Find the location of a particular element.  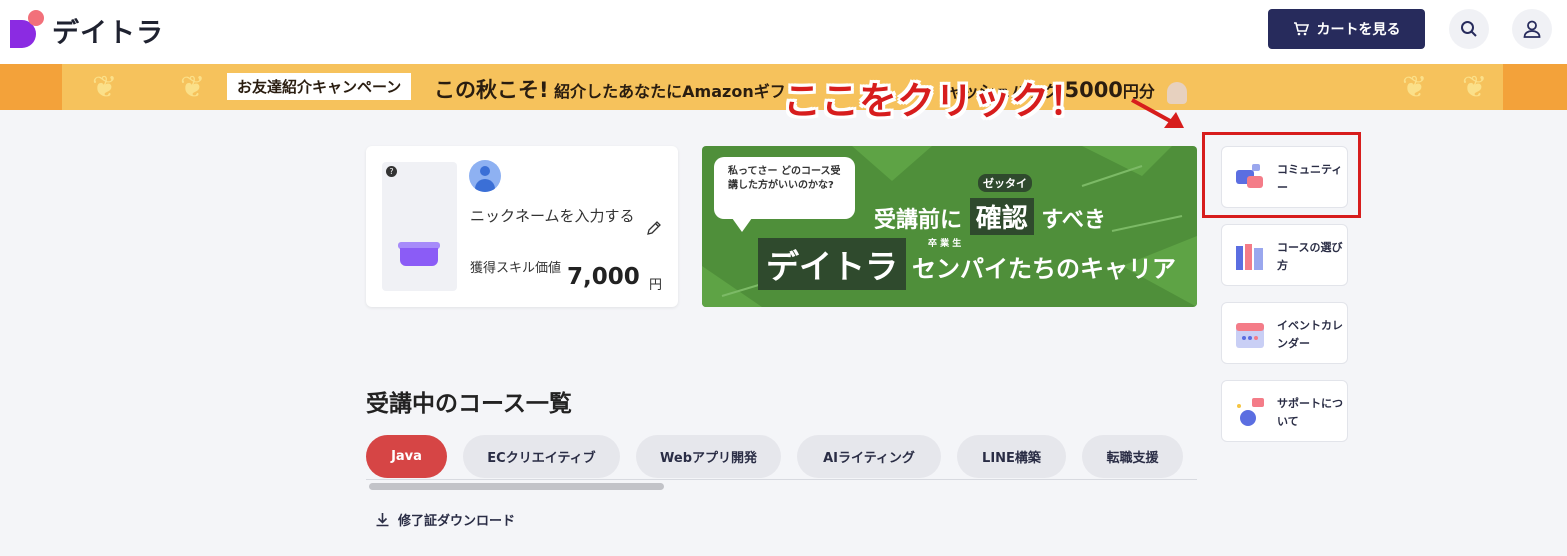

view-cart-button: カートを見る is located at coordinates (1346, 29).